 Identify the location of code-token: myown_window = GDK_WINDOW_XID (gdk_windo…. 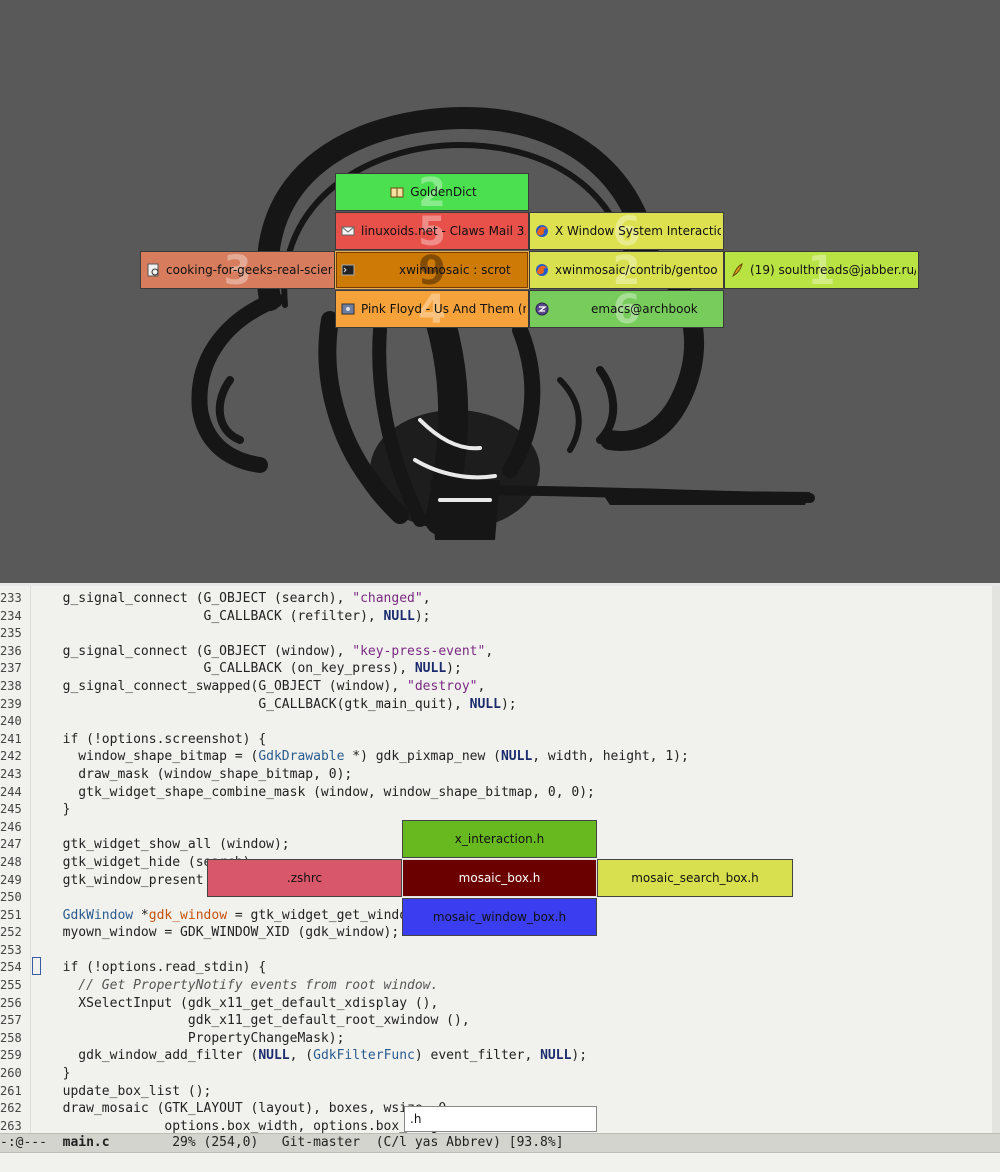
(223, 933).